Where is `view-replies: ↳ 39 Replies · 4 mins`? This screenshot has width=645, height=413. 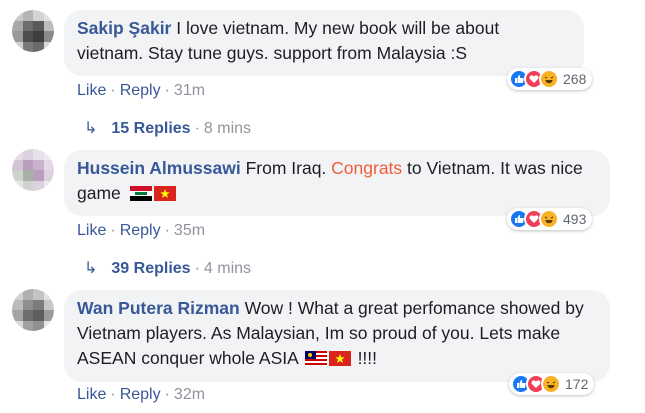
view-replies: ↳ 39 Replies · 4 mins is located at coordinates (167, 268).